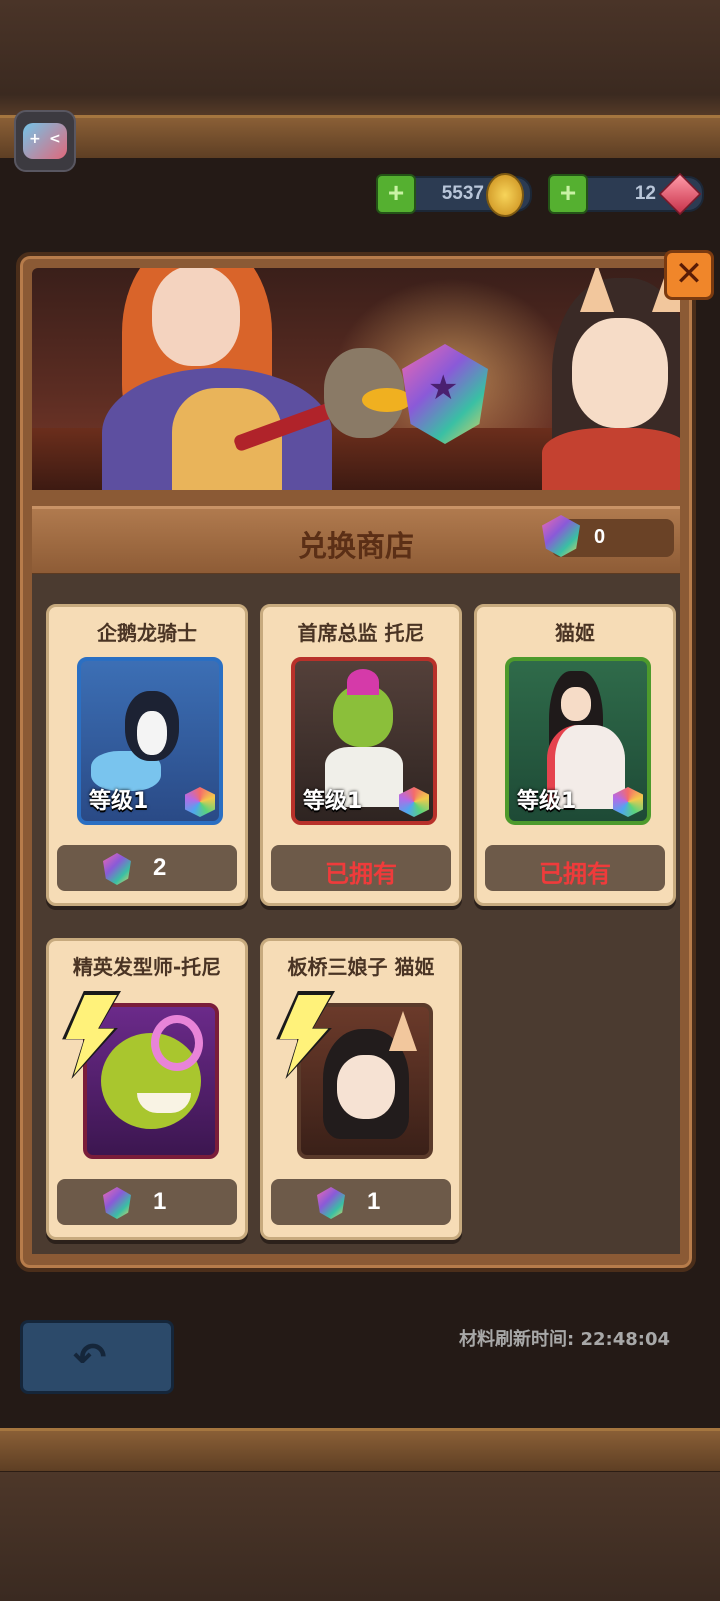 This screenshot has width=720, height=1601. What do you see at coordinates (360, 1536) in the screenshot?
I see `background-bottom` at bounding box center [360, 1536].